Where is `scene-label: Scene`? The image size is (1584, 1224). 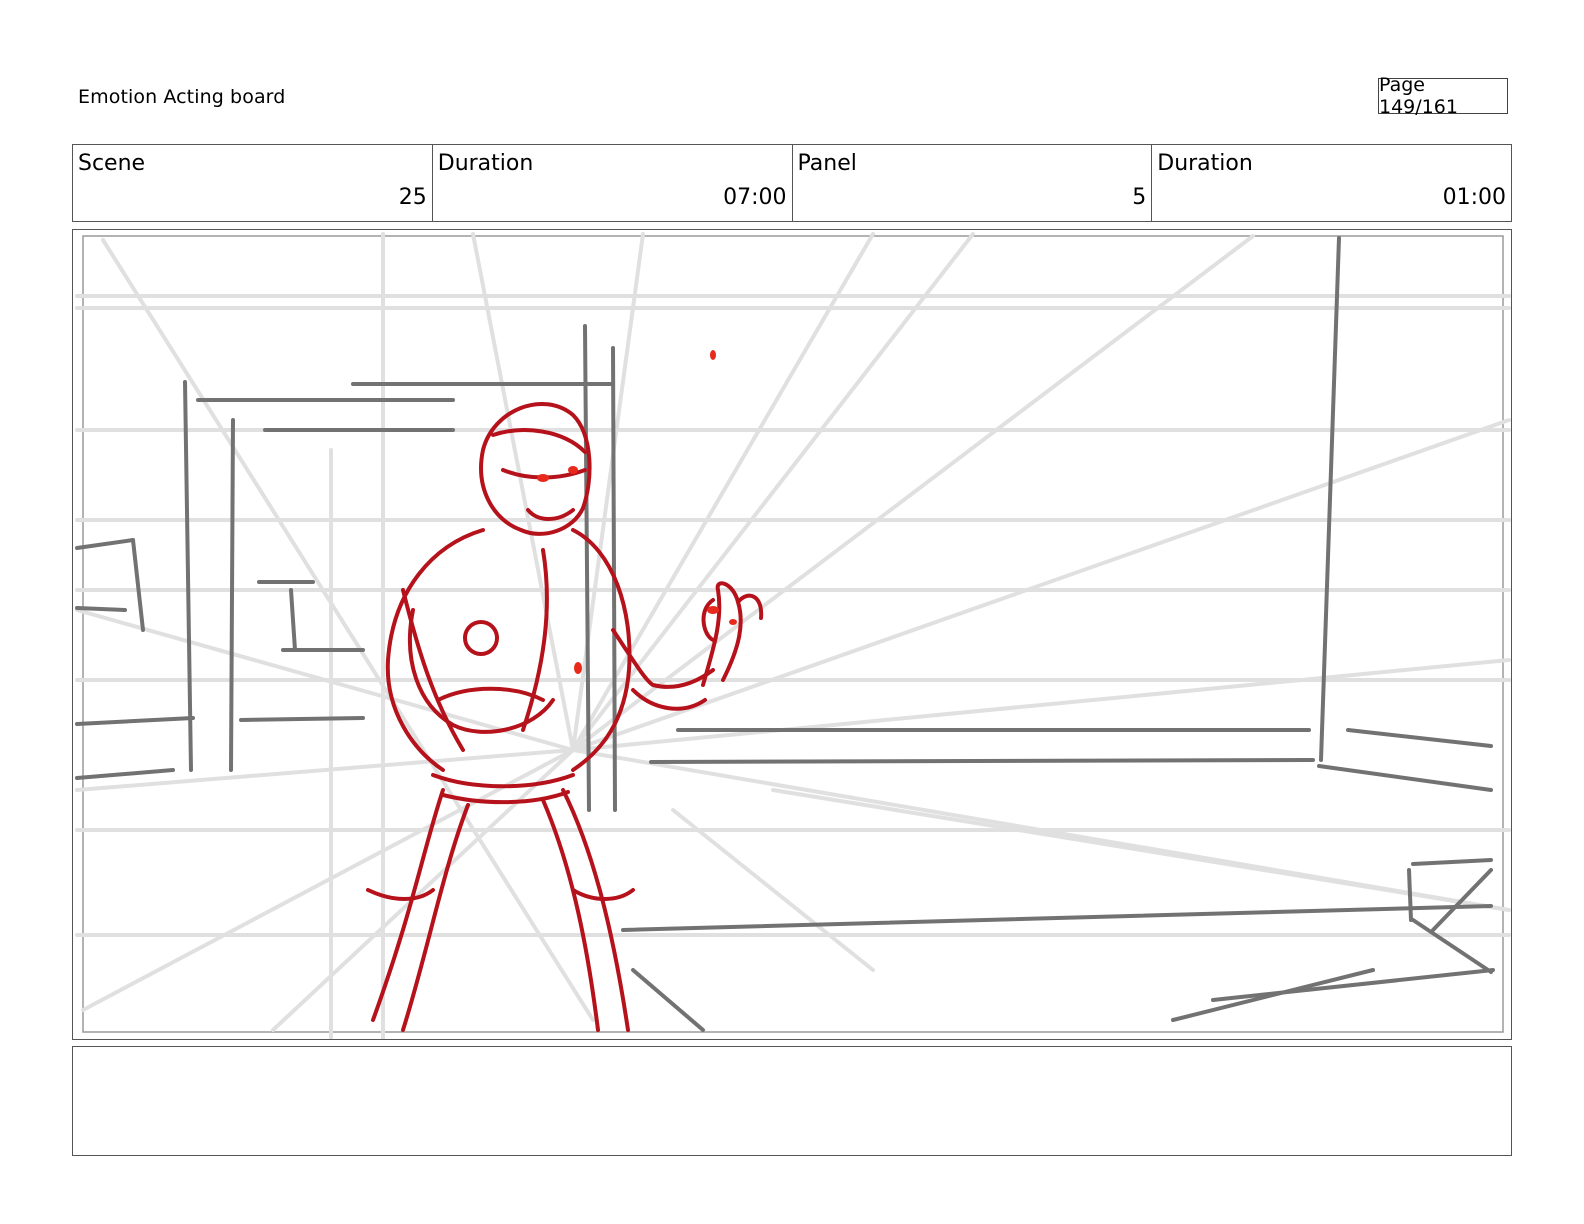 scene-label: Scene is located at coordinates (112, 163).